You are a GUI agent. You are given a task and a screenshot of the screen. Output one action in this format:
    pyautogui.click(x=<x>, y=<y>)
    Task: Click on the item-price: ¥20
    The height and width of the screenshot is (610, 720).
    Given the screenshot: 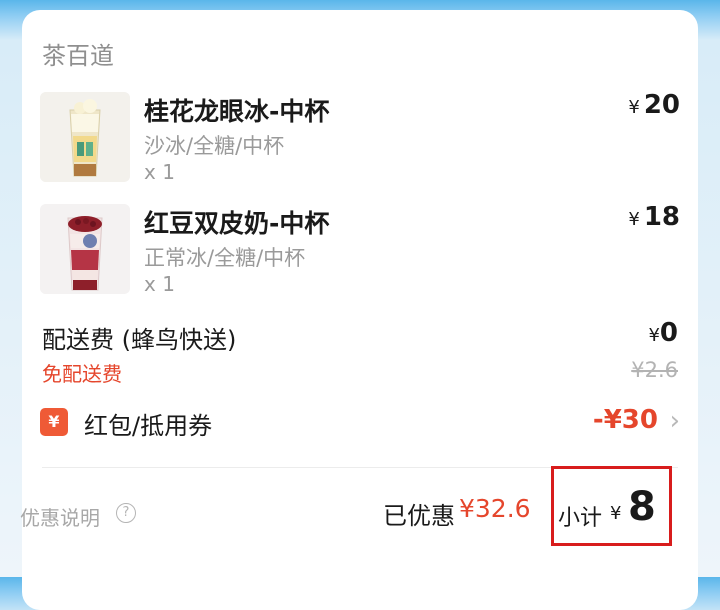 What is the action you would take?
    pyautogui.click(x=654, y=105)
    